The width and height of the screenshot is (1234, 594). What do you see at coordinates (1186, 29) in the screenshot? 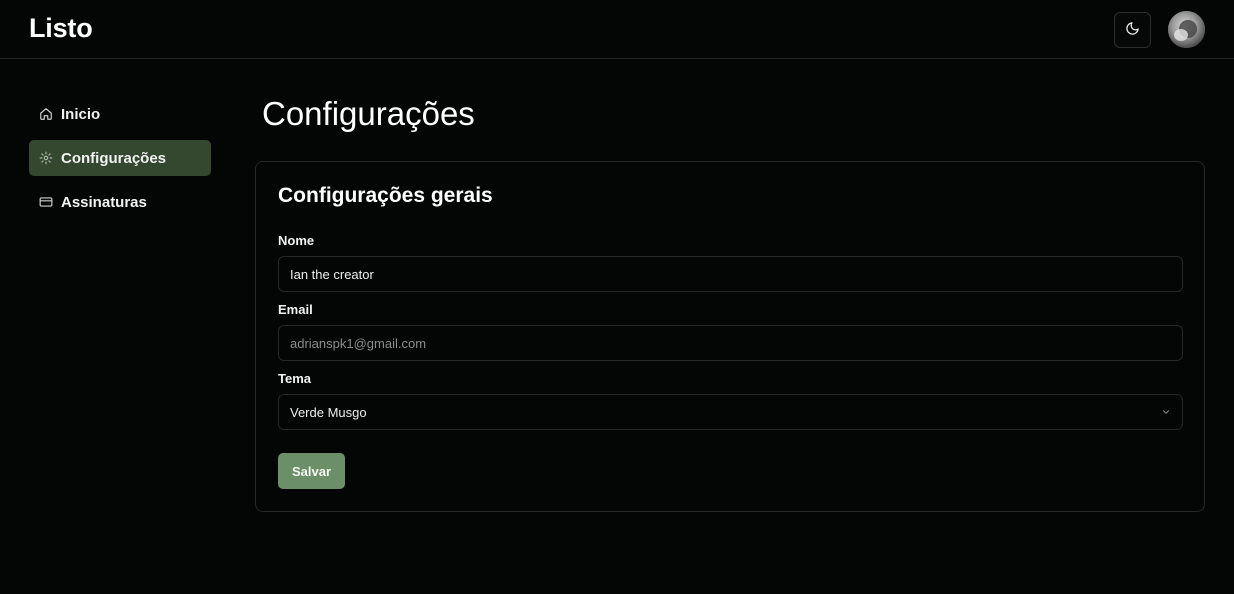
I see `user-avatar` at bounding box center [1186, 29].